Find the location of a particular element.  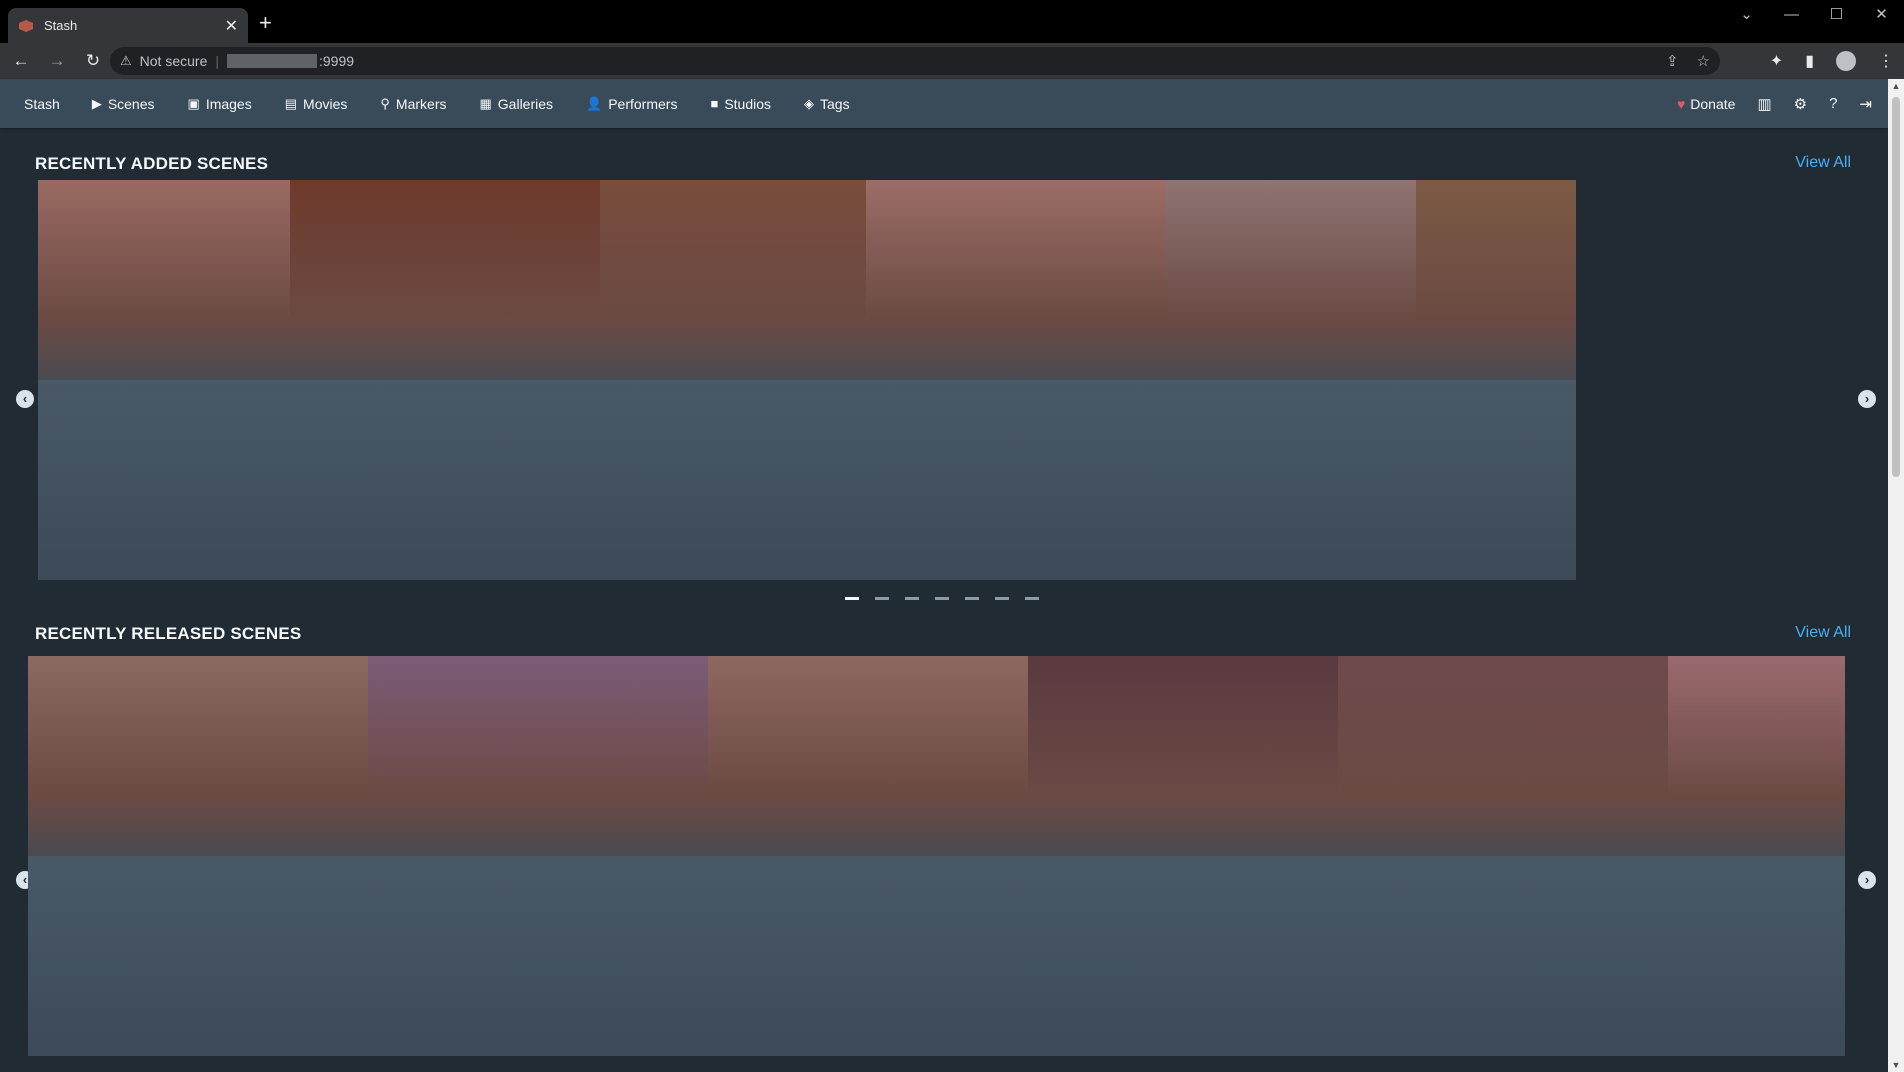

map-marker-icon: ⚲ is located at coordinates (385, 103).